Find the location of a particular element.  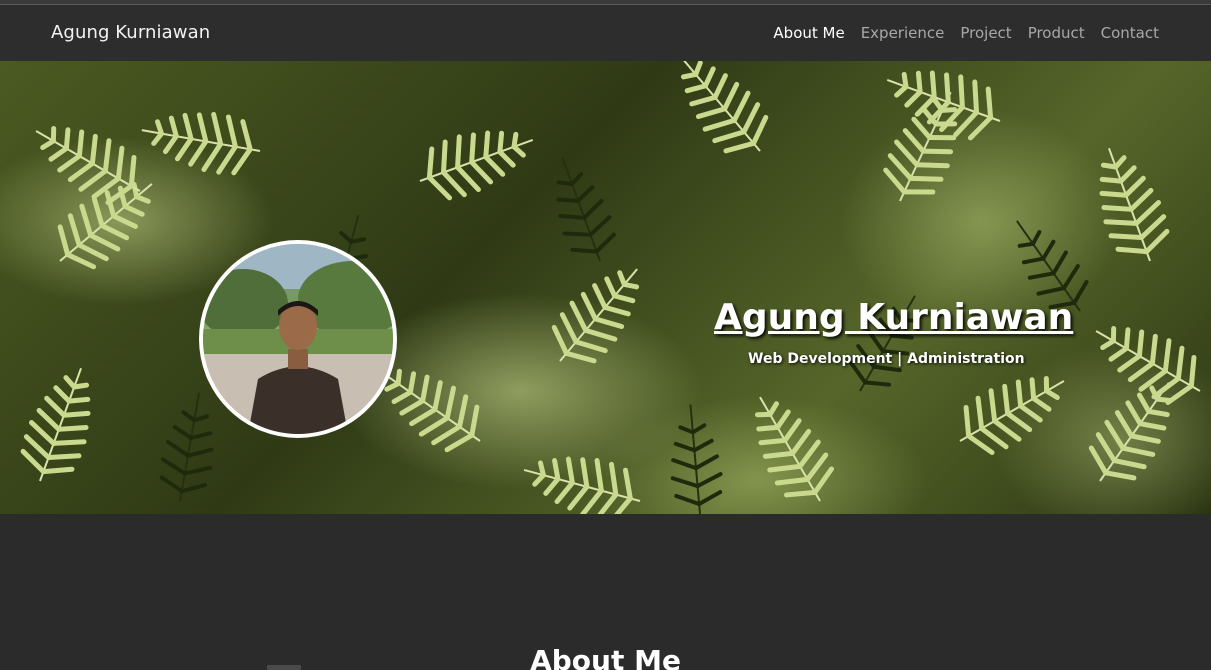

profile-photo-image is located at coordinates (298, 339).